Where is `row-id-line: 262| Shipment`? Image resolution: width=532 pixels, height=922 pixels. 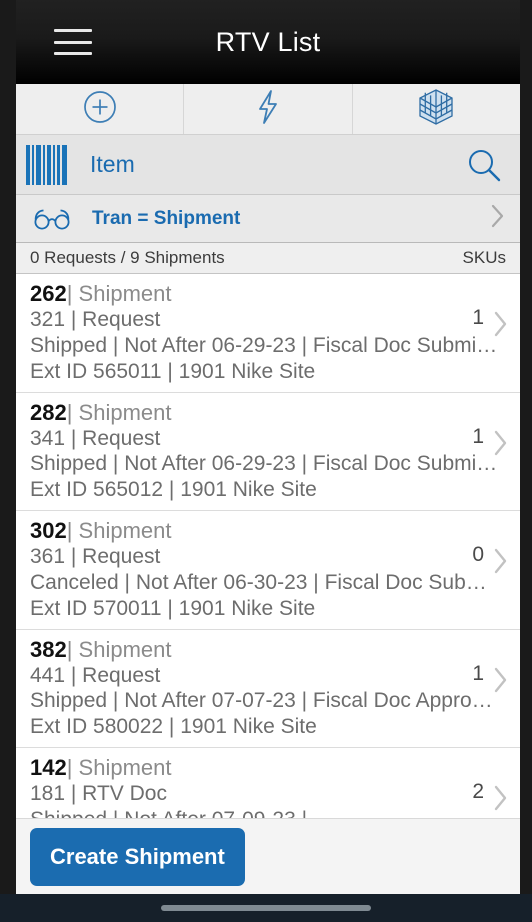
row-id-line: 262| Shipment is located at coordinates (238, 293).